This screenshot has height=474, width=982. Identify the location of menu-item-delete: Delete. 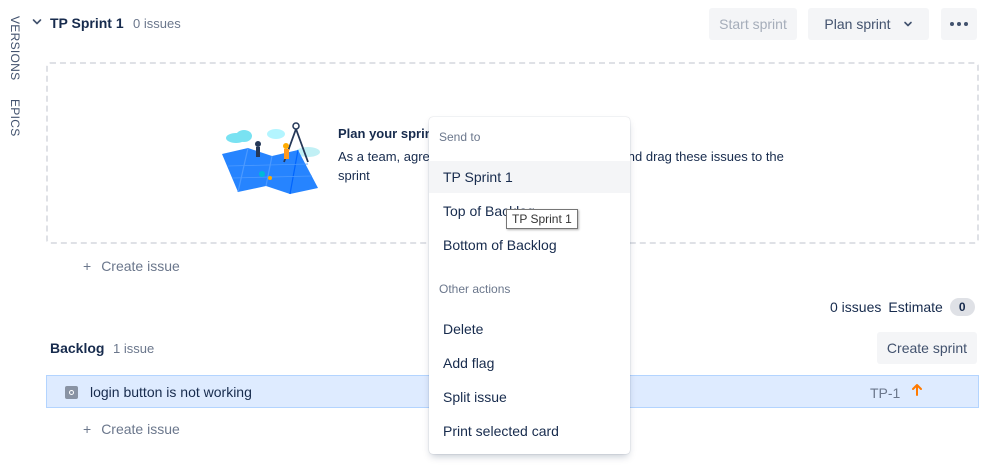
(529, 329).